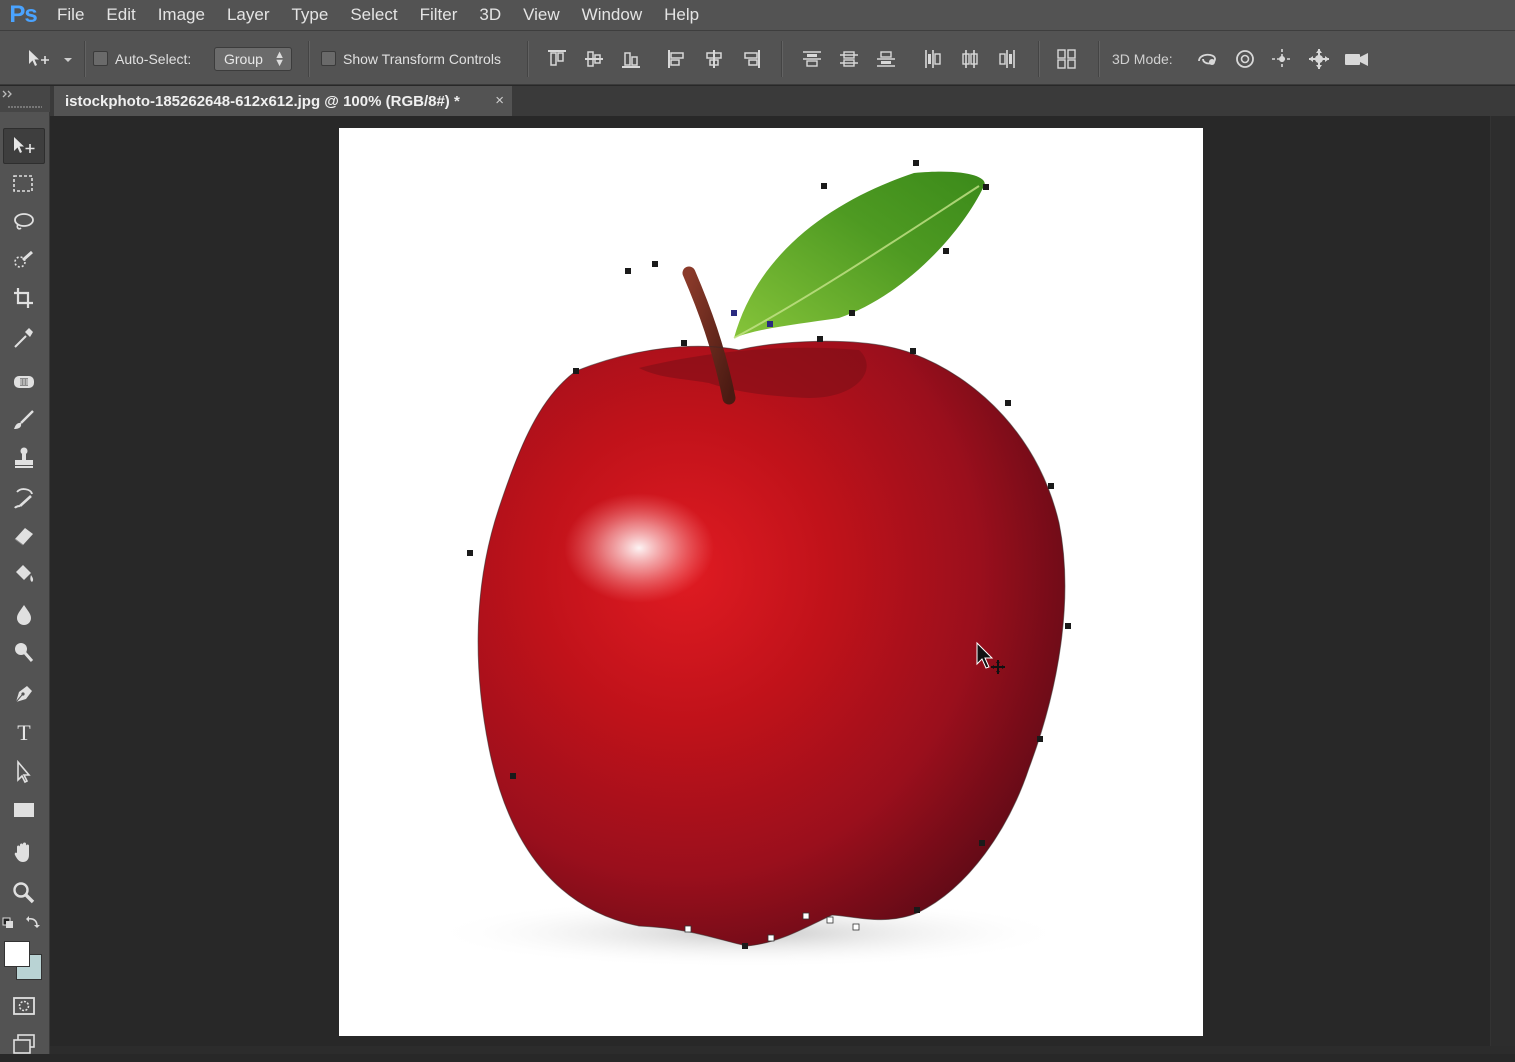 This screenshot has height=1062, width=1515. What do you see at coordinates (1282, 58) in the screenshot?
I see `3d-drag-button` at bounding box center [1282, 58].